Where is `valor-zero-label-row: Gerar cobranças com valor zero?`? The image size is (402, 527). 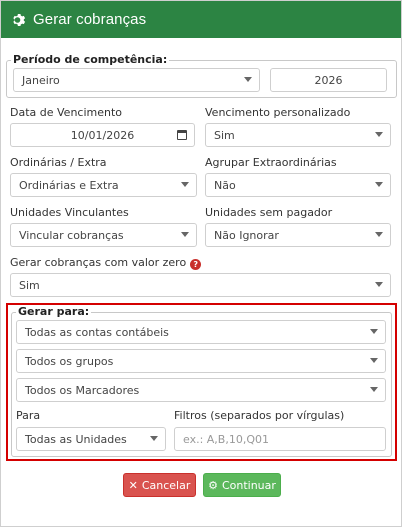
valor-zero-label-row: Gerar cobranças com valor zero? is located at coordinates (106, 263).